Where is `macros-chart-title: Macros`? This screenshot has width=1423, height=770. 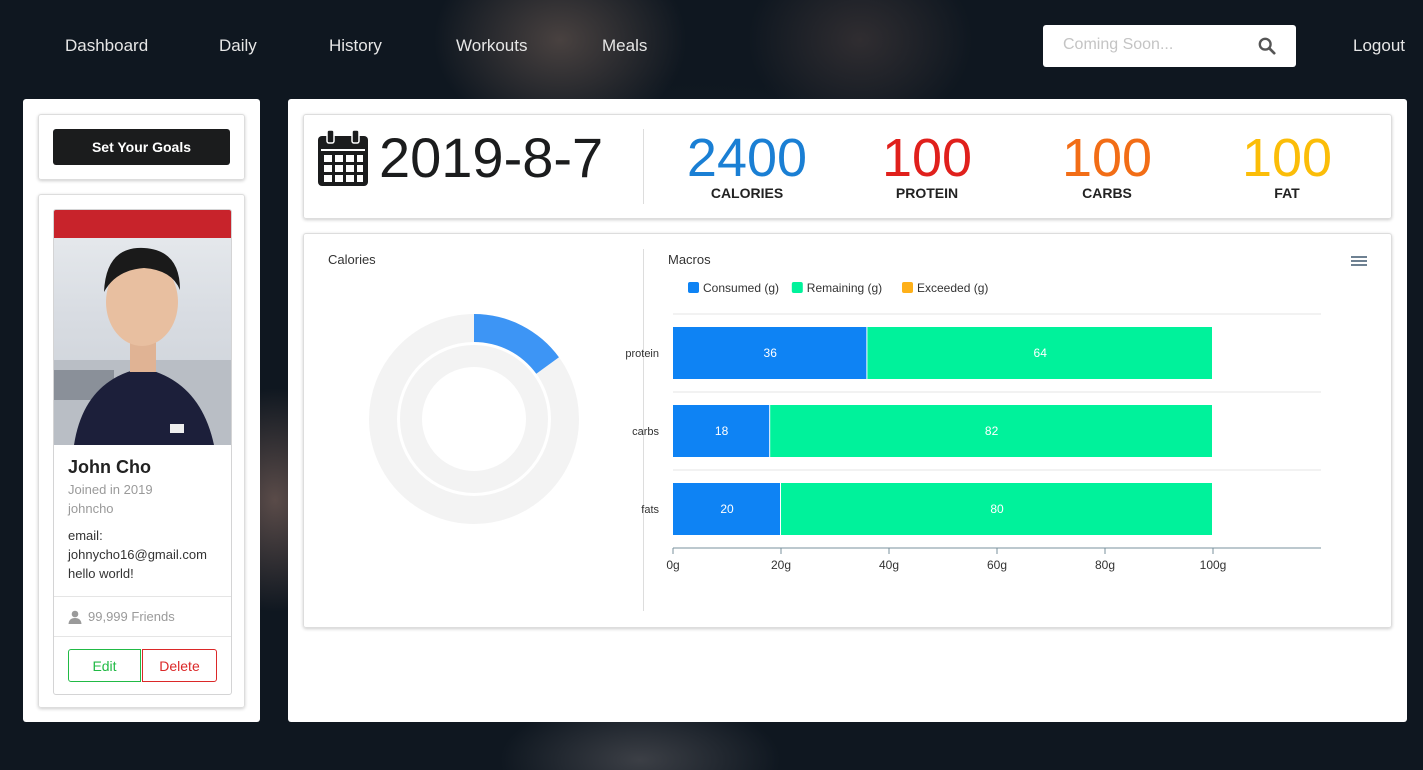
macros-chart-title: Macros is located at coordinates (689, 259).